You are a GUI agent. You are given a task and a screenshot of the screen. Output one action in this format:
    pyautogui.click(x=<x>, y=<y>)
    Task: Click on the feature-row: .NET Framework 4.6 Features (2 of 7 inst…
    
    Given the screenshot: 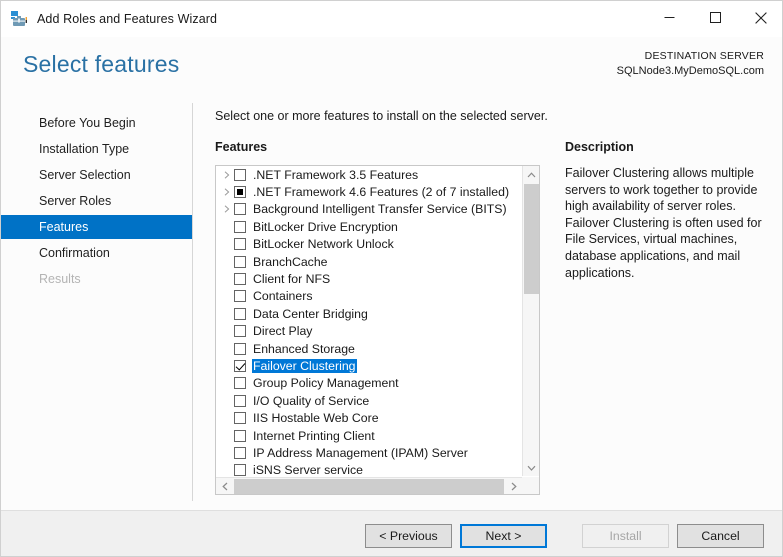 What is the action you would take?
    pyautogui.click(x=369, y=191)
    